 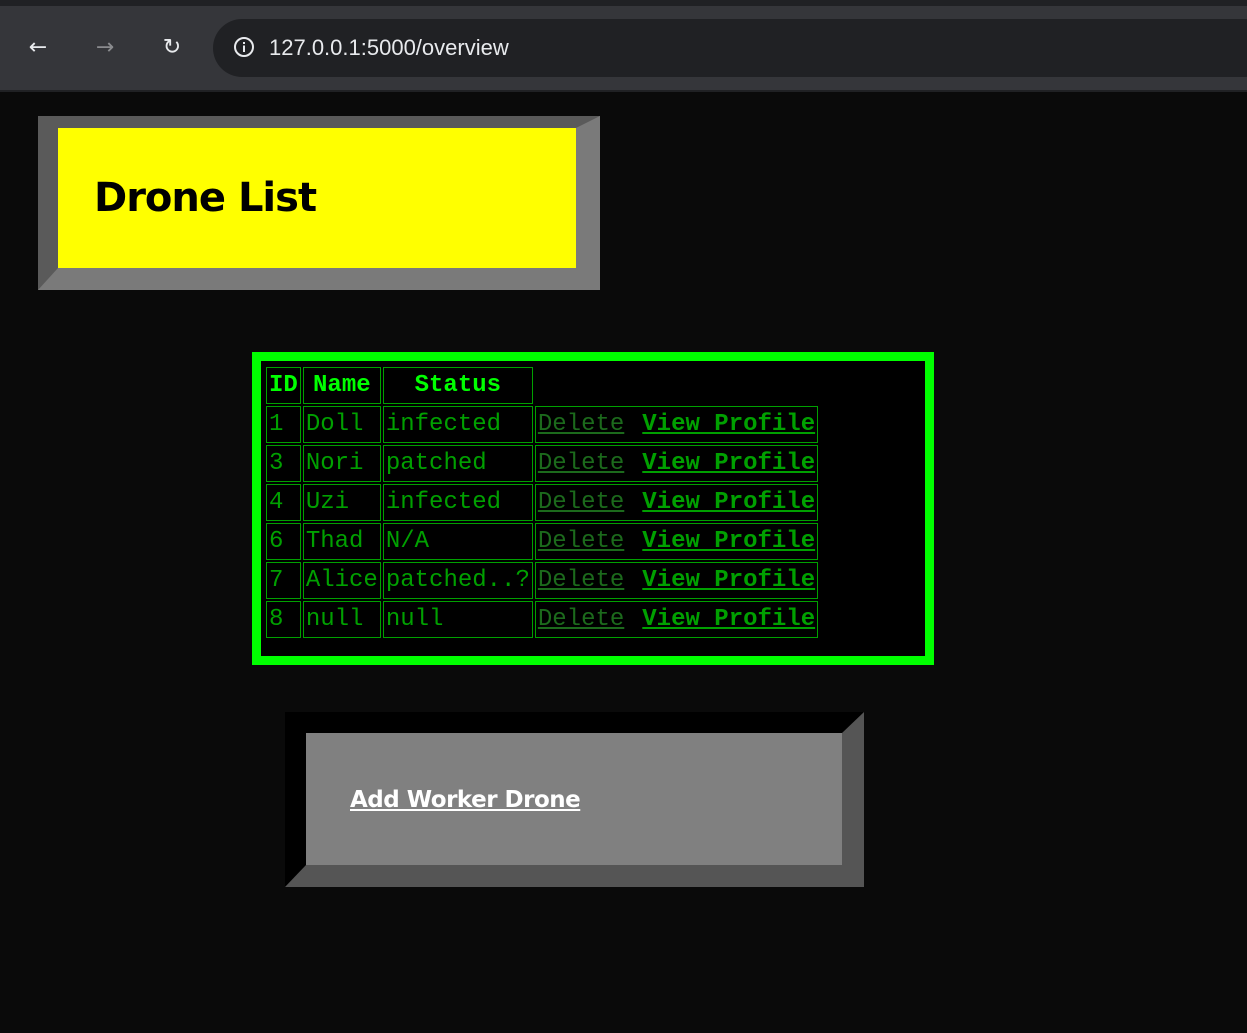 I want to click on cell-status: patched, so click(x=457, y=463).